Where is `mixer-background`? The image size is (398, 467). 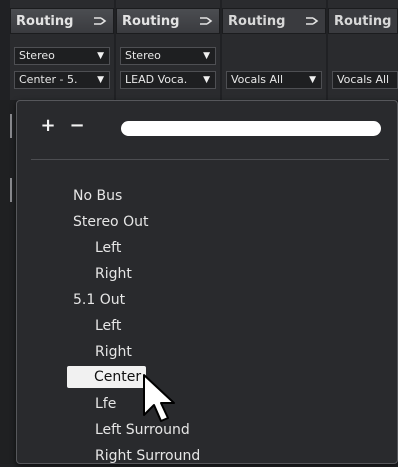 mixer-background is located at coordinates (8, 282).